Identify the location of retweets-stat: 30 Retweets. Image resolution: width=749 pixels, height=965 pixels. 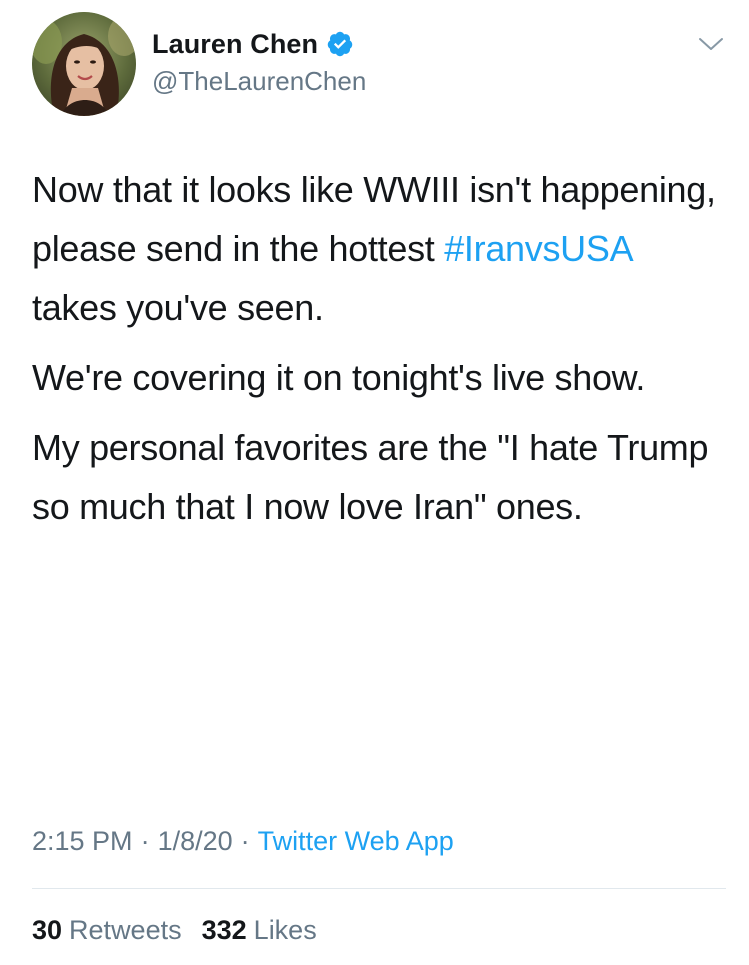
(107, 930).